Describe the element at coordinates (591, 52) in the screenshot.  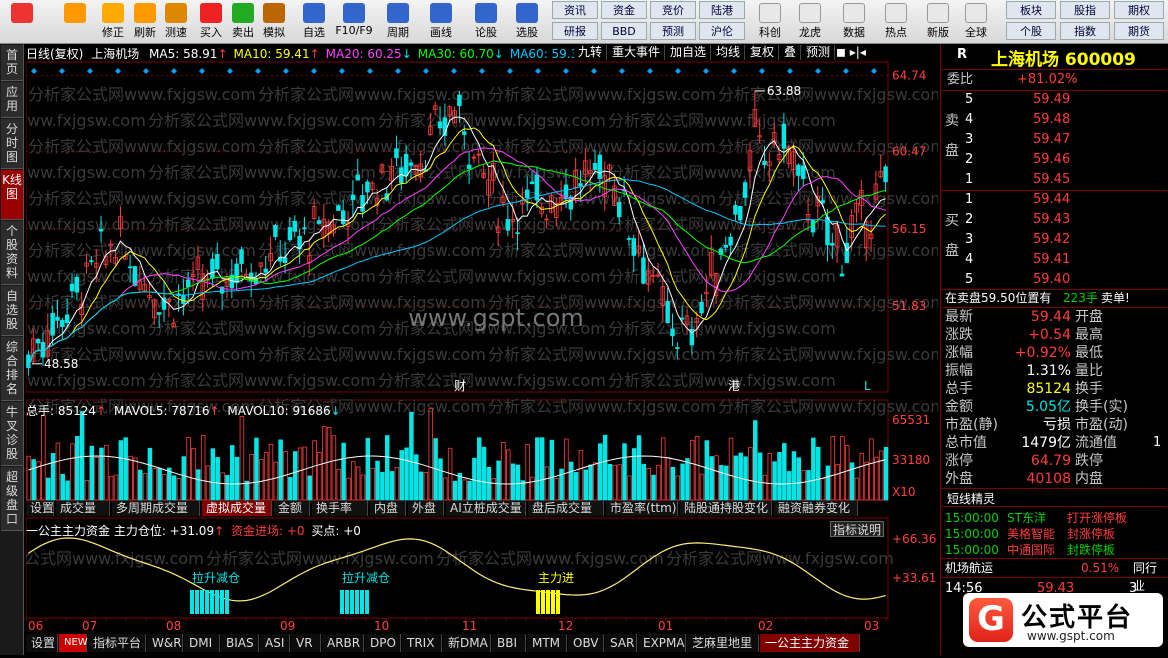
I see `chart-tool-0: 九转` at that location.